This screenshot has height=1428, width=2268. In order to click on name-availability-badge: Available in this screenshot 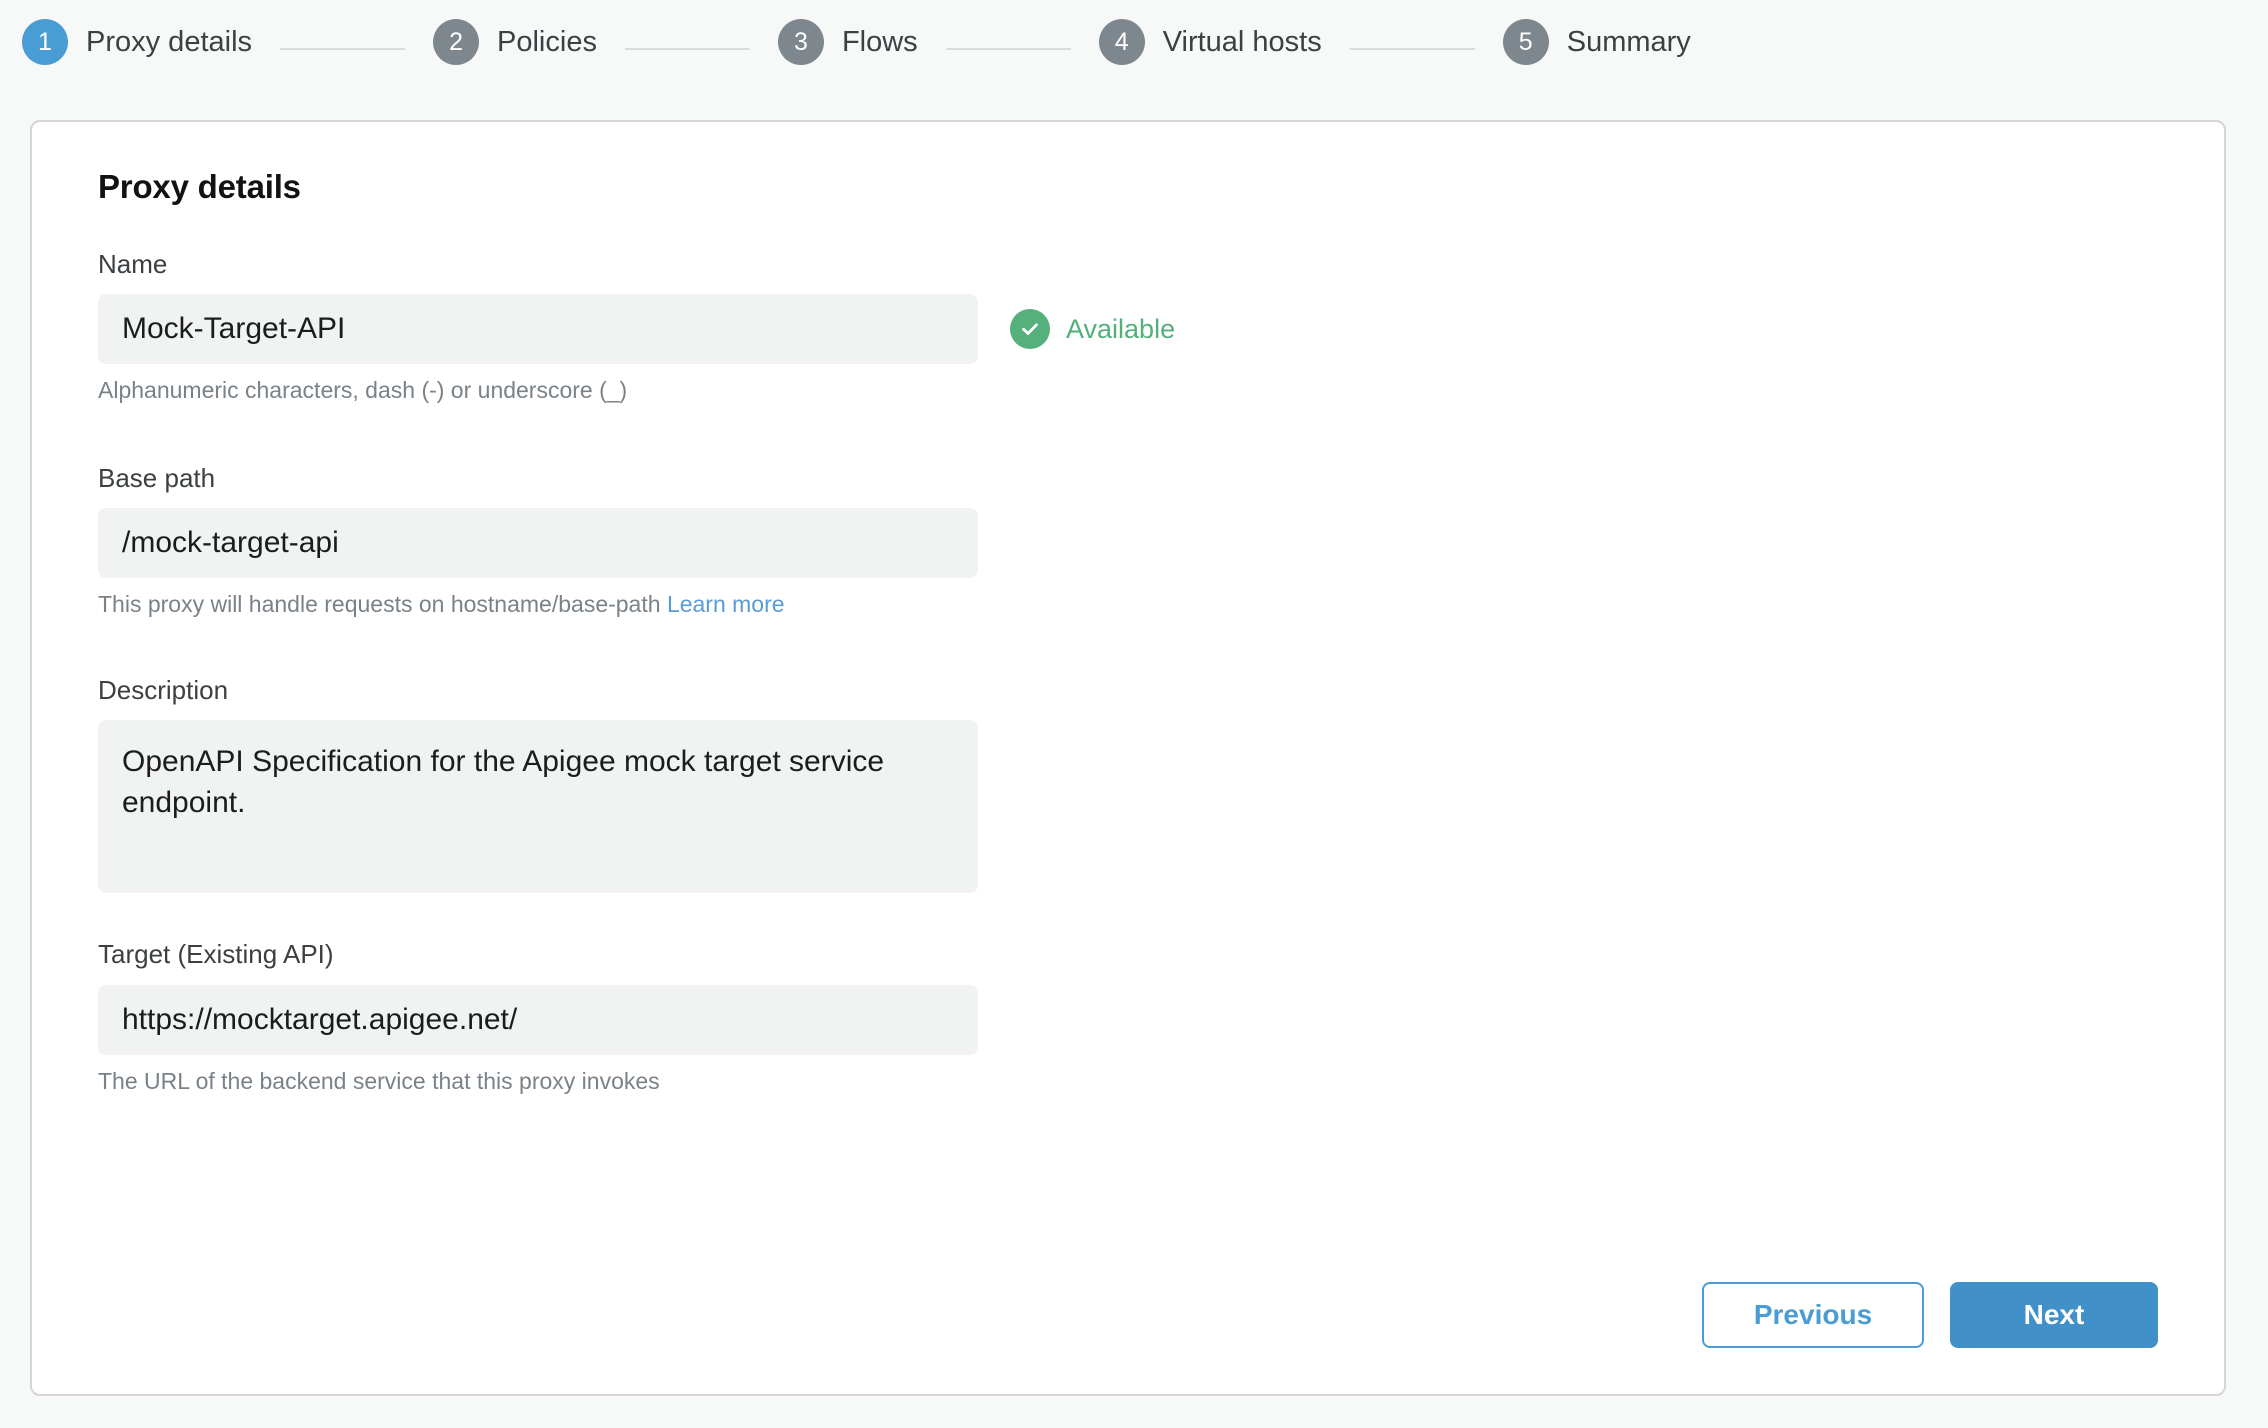, I will do `click(1093, 329)`.